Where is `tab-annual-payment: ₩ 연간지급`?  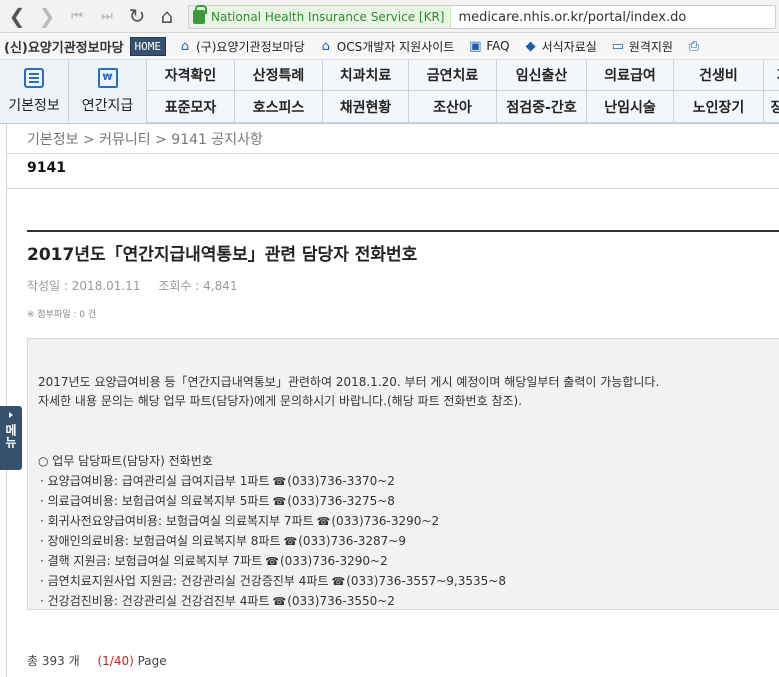 tab-annual-payment: ₩ 연간지급 is located at coordinates (108, 91).